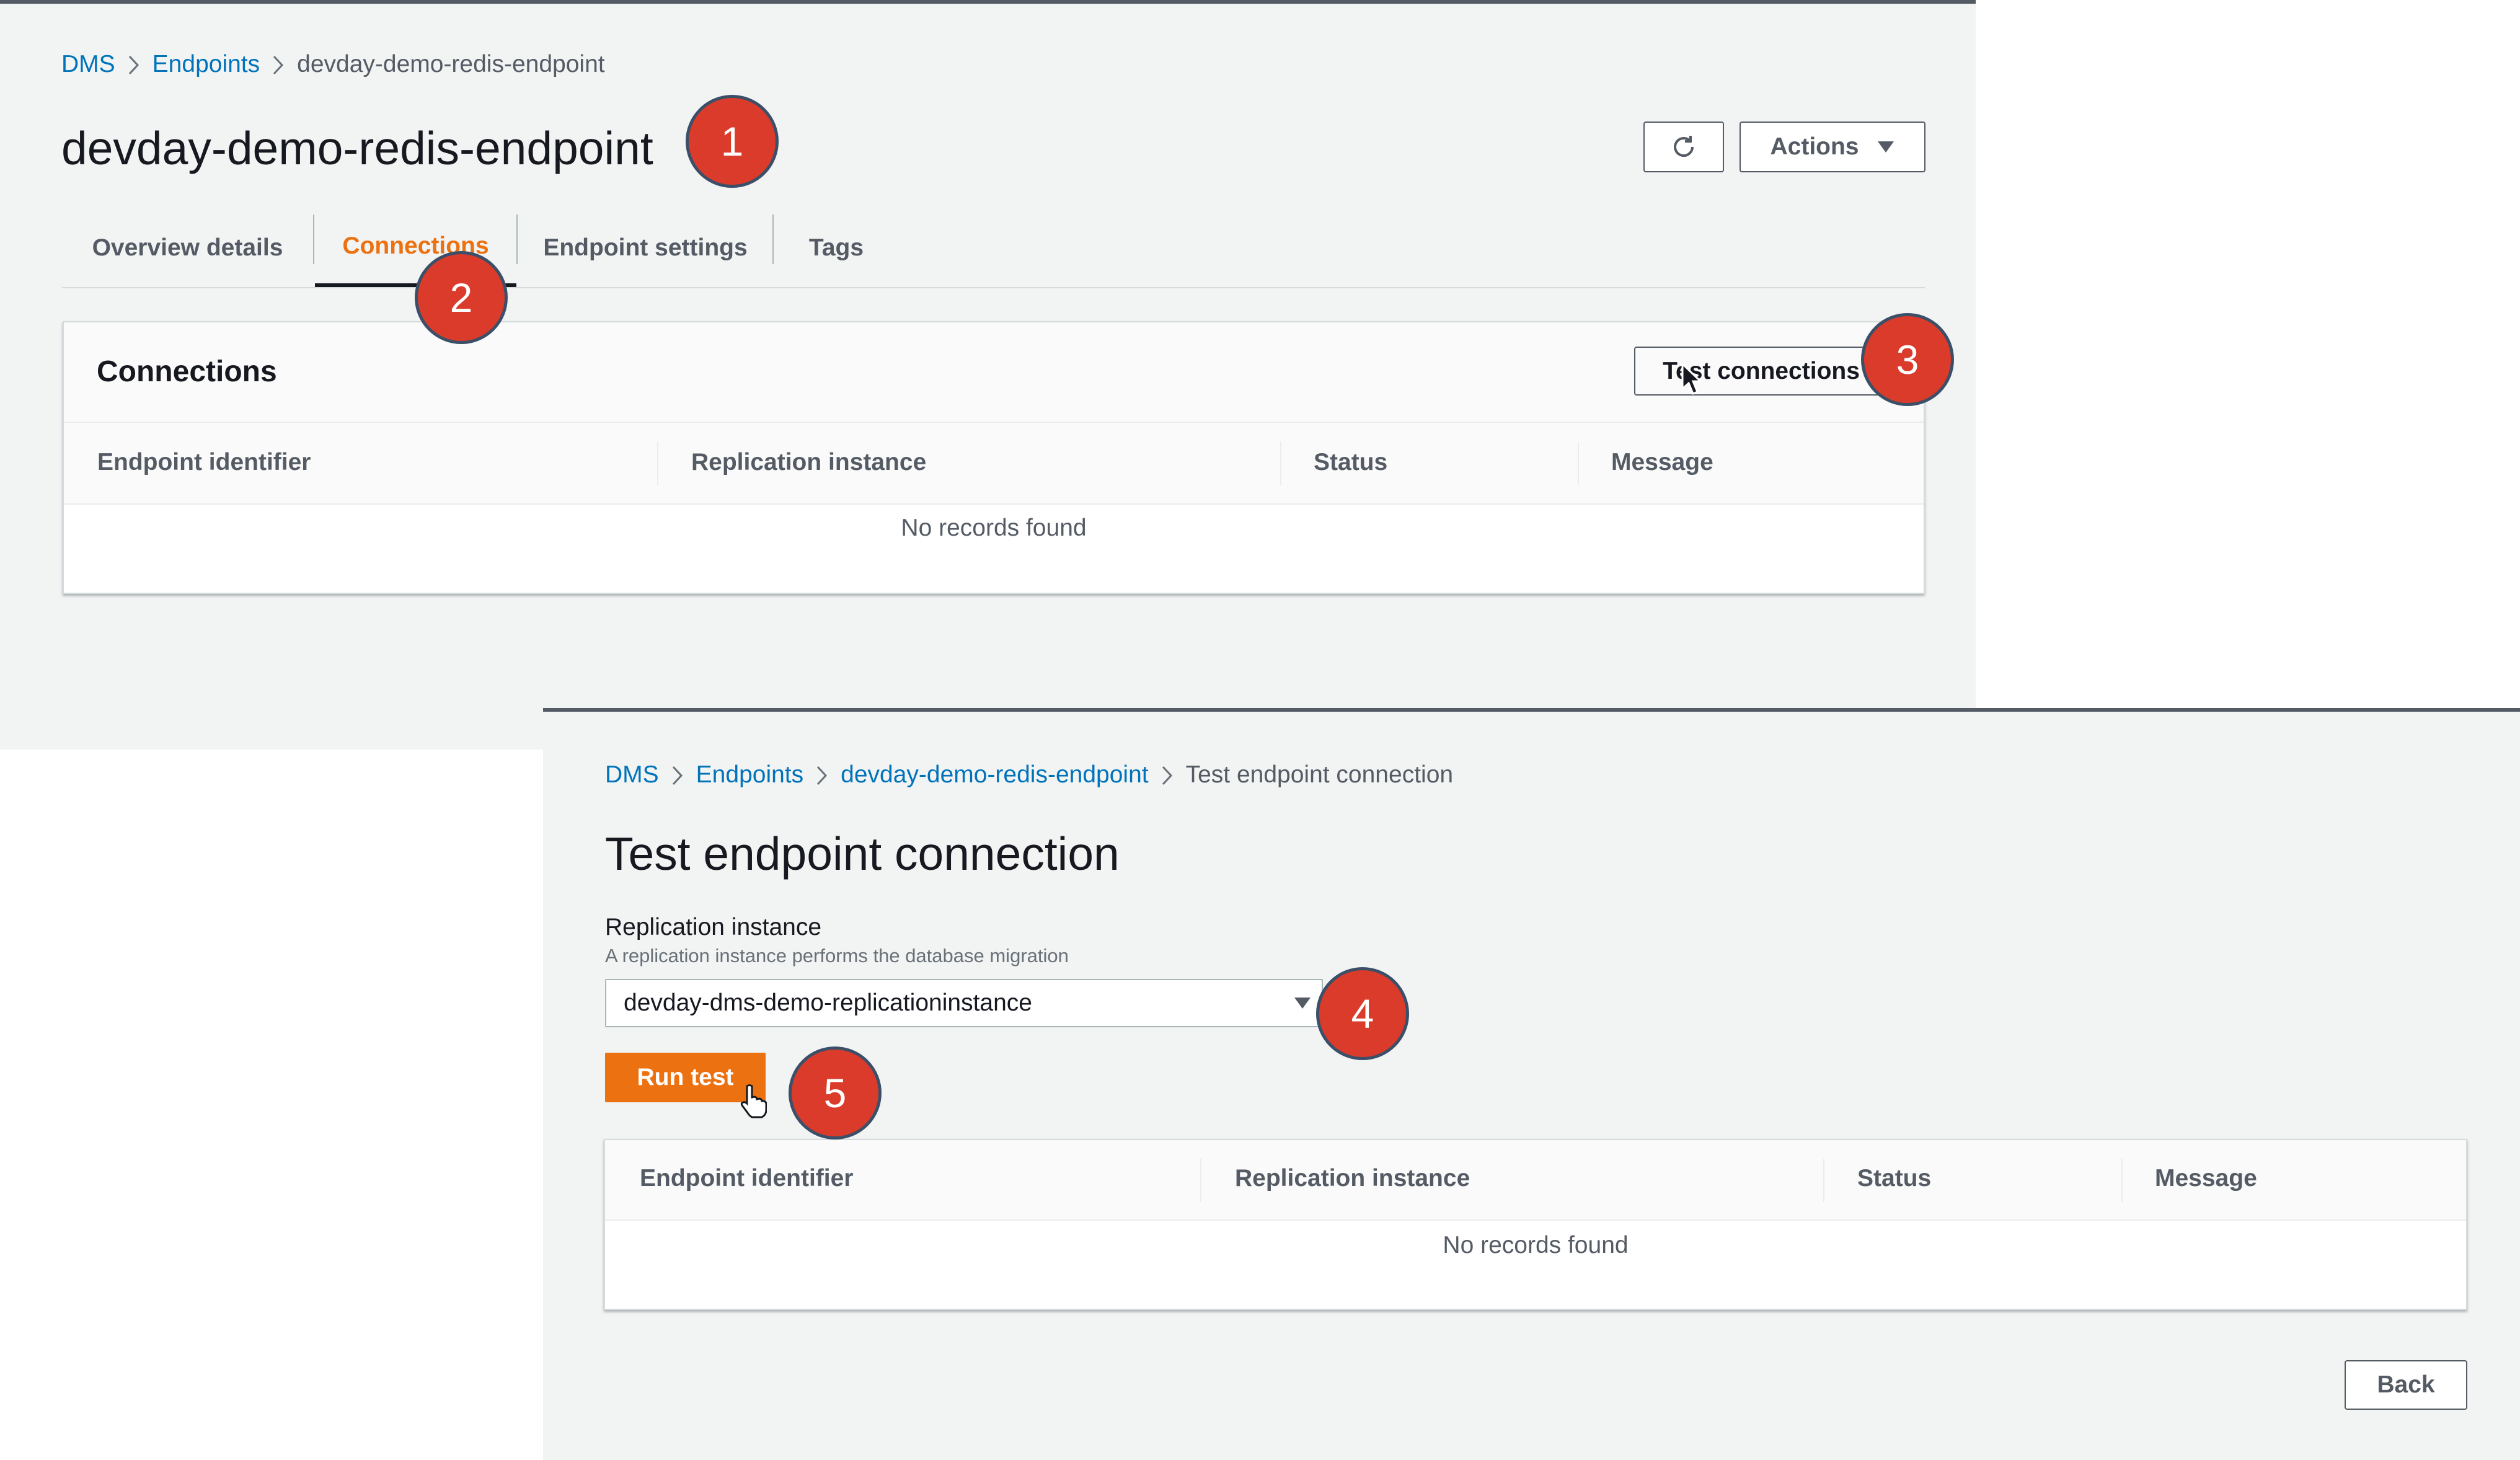  I want to click on replication-instance-select: devday-dms-demo-replicationinstance, so click(964, 1003).